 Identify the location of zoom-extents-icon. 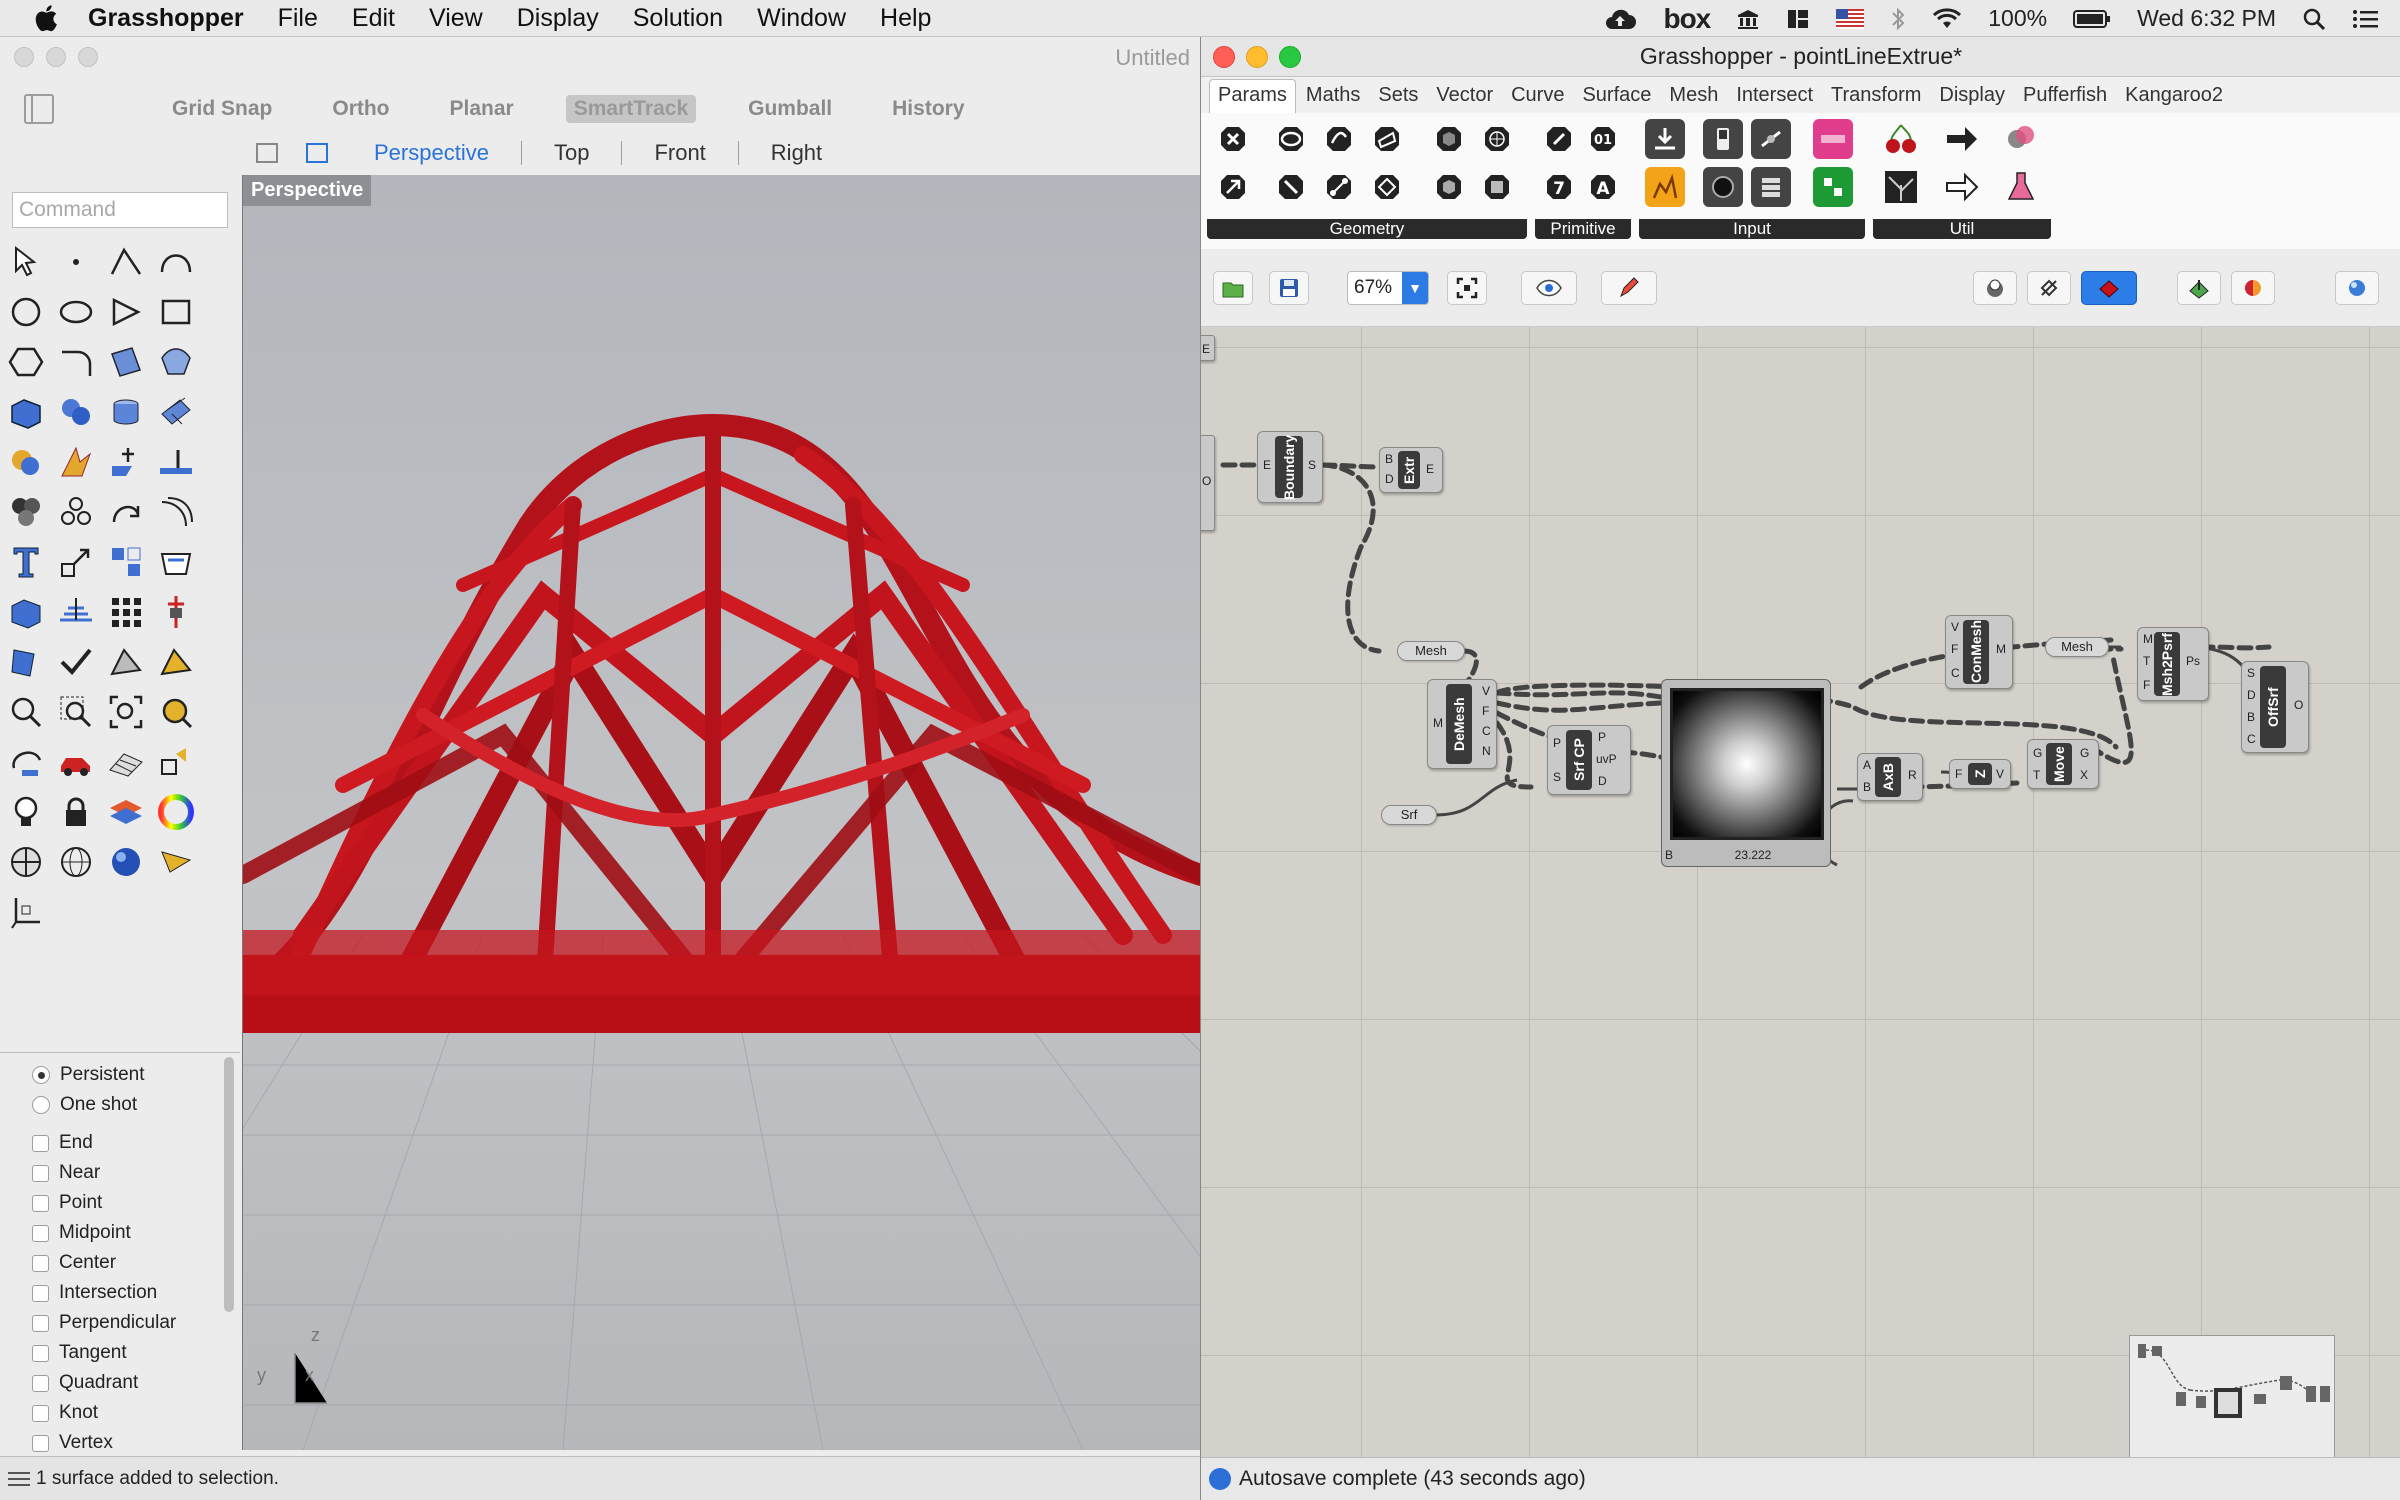
(126, 712).